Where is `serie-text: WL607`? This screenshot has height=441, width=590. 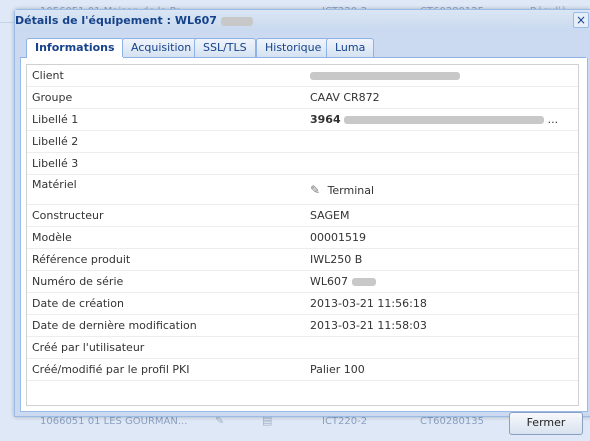
serie-text: WL607 is located at coordinates (329, 281).